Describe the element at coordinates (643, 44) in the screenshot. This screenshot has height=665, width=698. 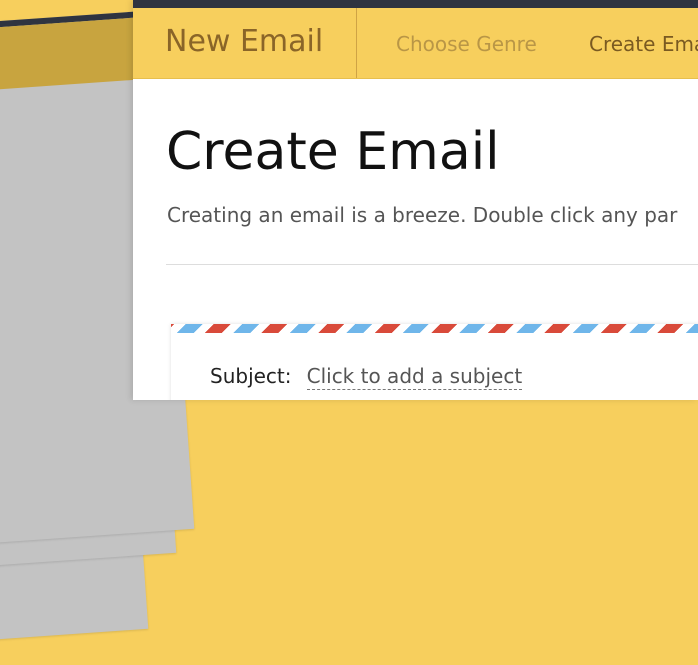
I see `nav-link-create-email: Create Ema` at that location.